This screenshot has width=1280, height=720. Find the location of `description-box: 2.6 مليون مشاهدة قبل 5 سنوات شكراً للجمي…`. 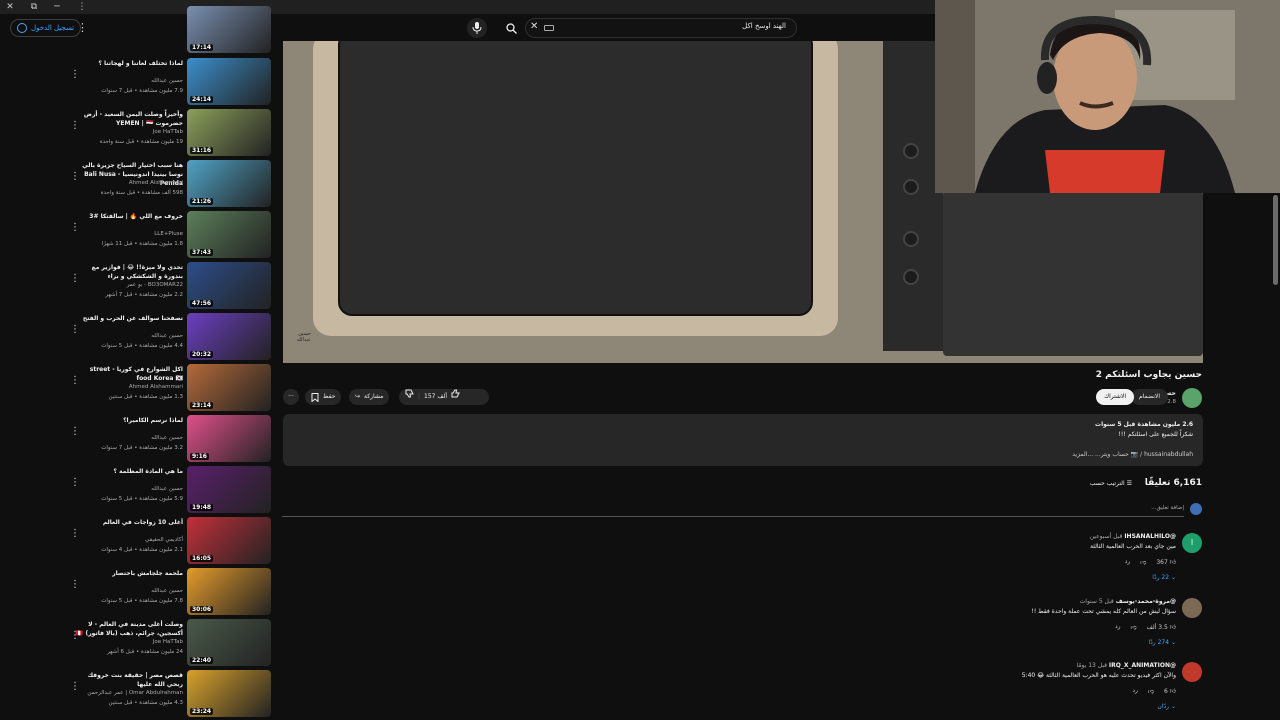

description-box: 2.6 مليون مشاهدة قبل 5 سنوات شكراً للجمي… is located at coordinates (743, 440).